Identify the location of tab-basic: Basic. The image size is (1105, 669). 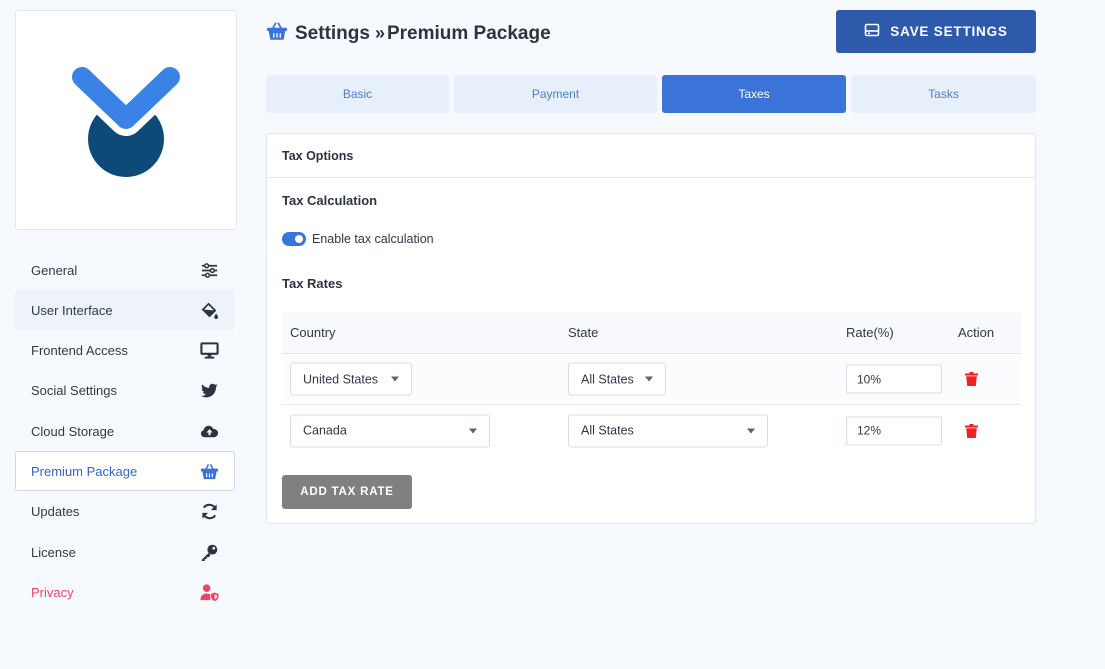
(357, 94).